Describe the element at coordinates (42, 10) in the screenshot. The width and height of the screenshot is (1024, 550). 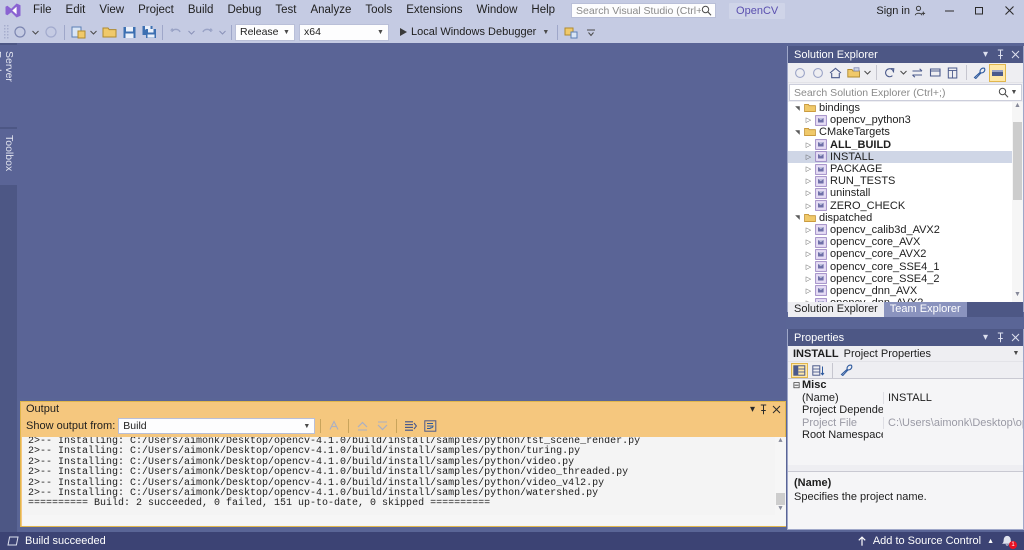
I see `menu-item-file: File` at that location.